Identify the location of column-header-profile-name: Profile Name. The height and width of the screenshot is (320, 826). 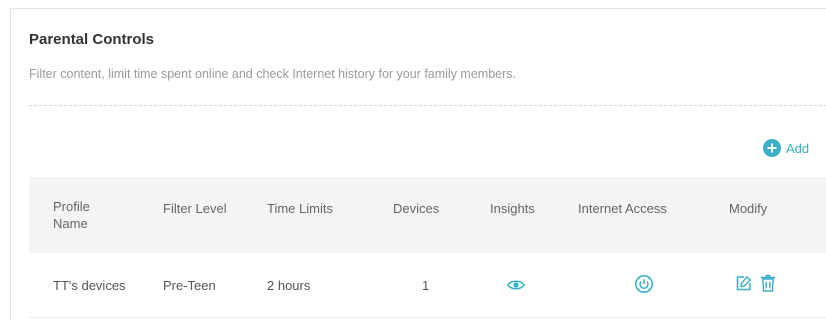
(71, 215).